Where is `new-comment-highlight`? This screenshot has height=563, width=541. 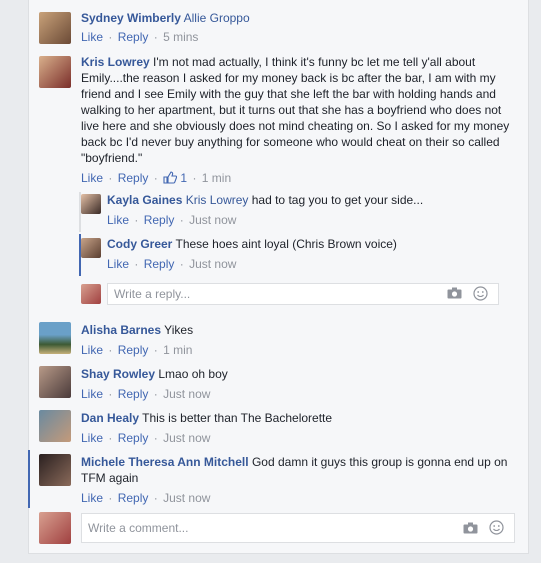
new-comment-highlight is located at coordinates (29, 479).